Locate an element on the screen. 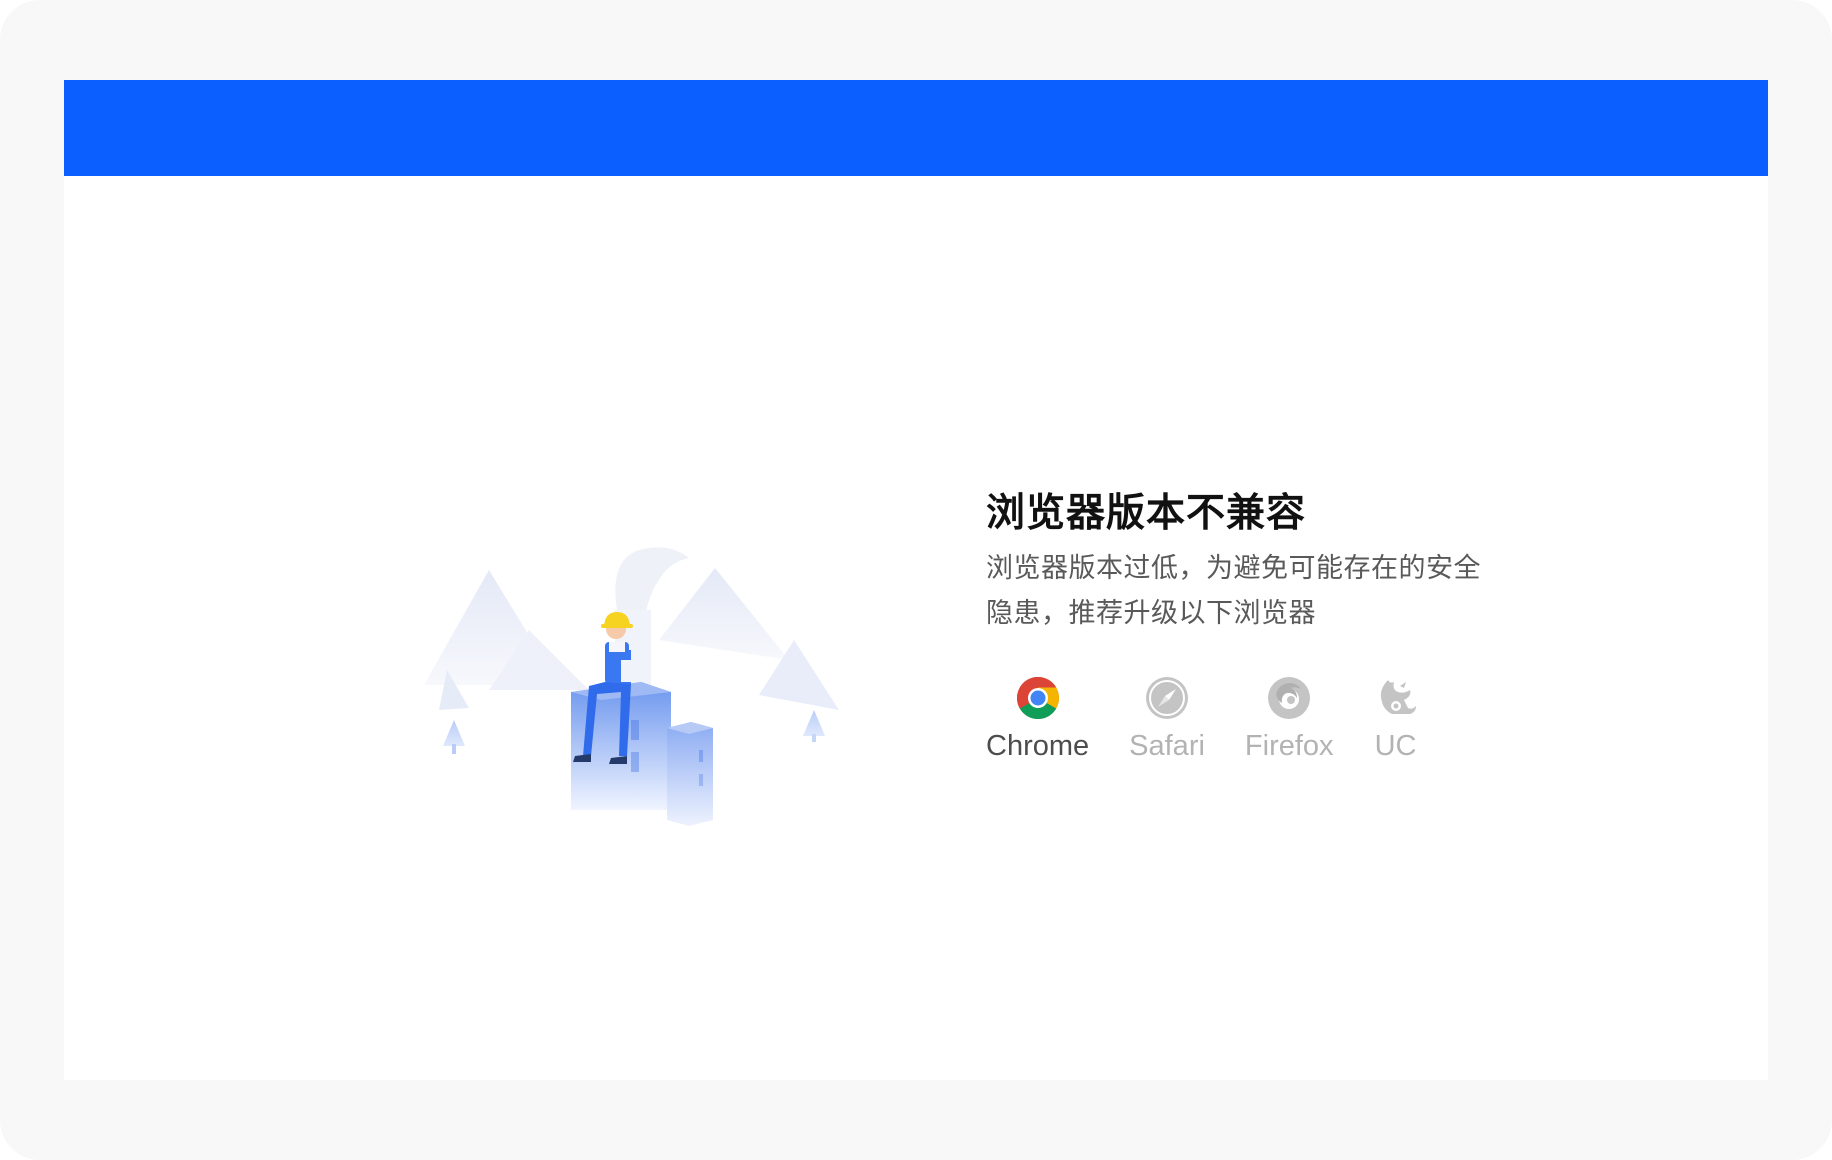  uc-icon is located at coordinates (1396, 698).